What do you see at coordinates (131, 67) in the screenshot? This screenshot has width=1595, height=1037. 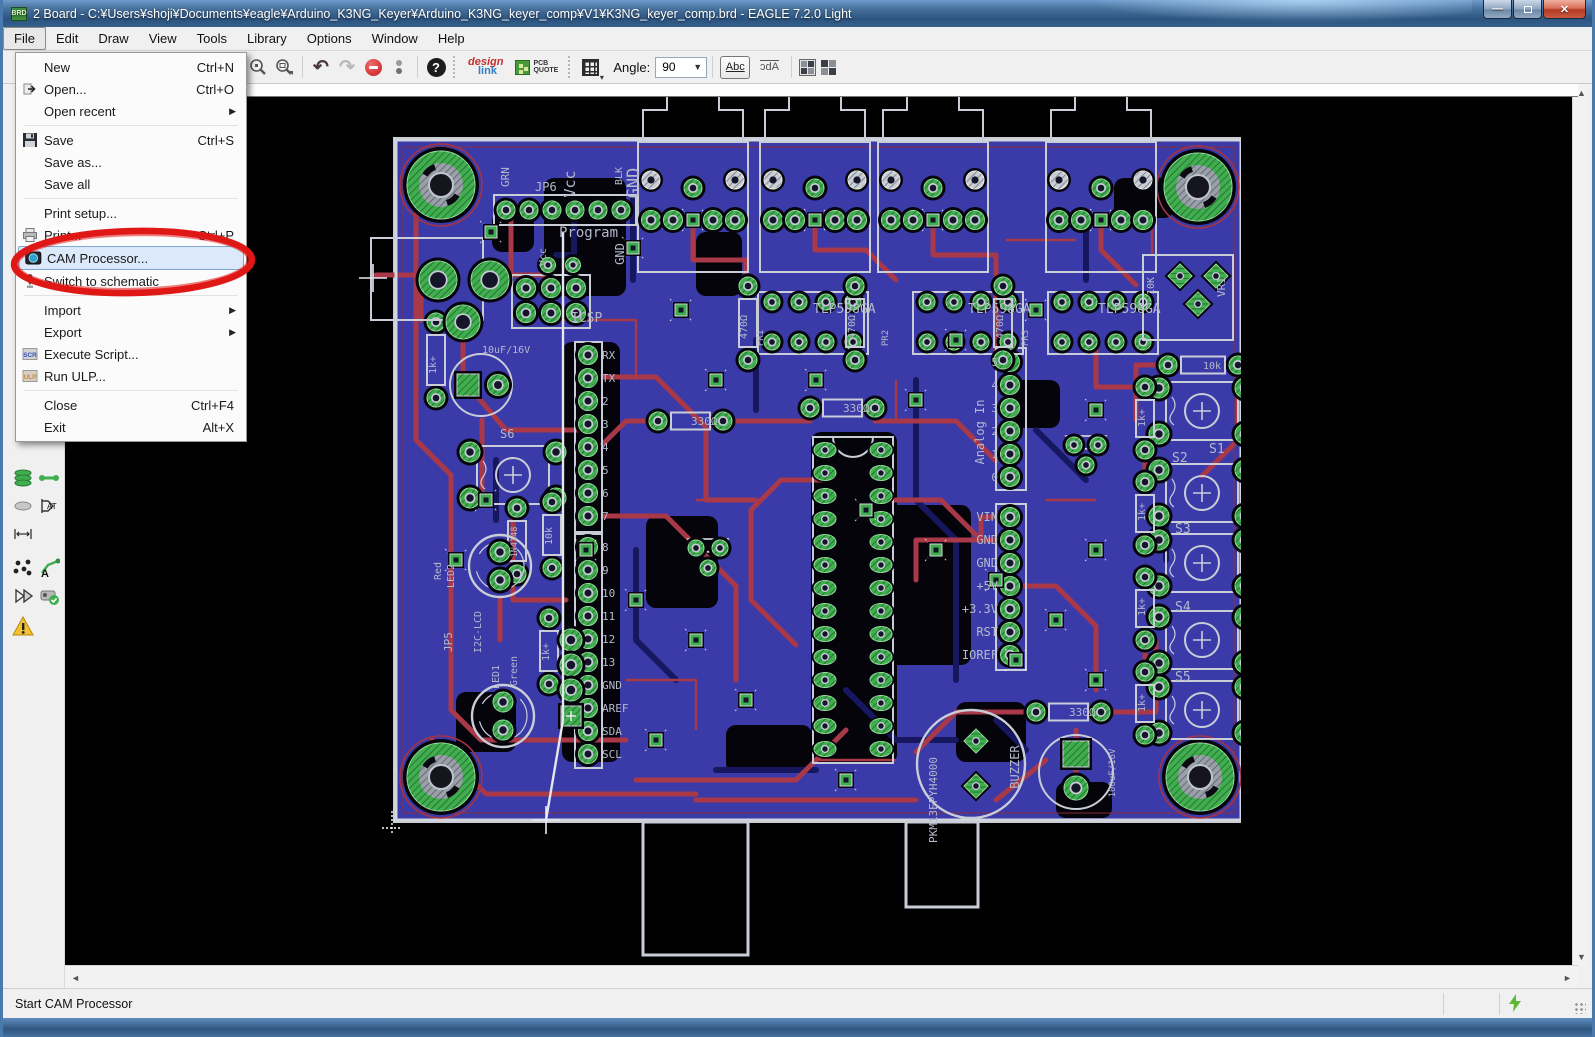 I see `menu-item-new: New Ctrl+N` at bounding box center [131, 67].